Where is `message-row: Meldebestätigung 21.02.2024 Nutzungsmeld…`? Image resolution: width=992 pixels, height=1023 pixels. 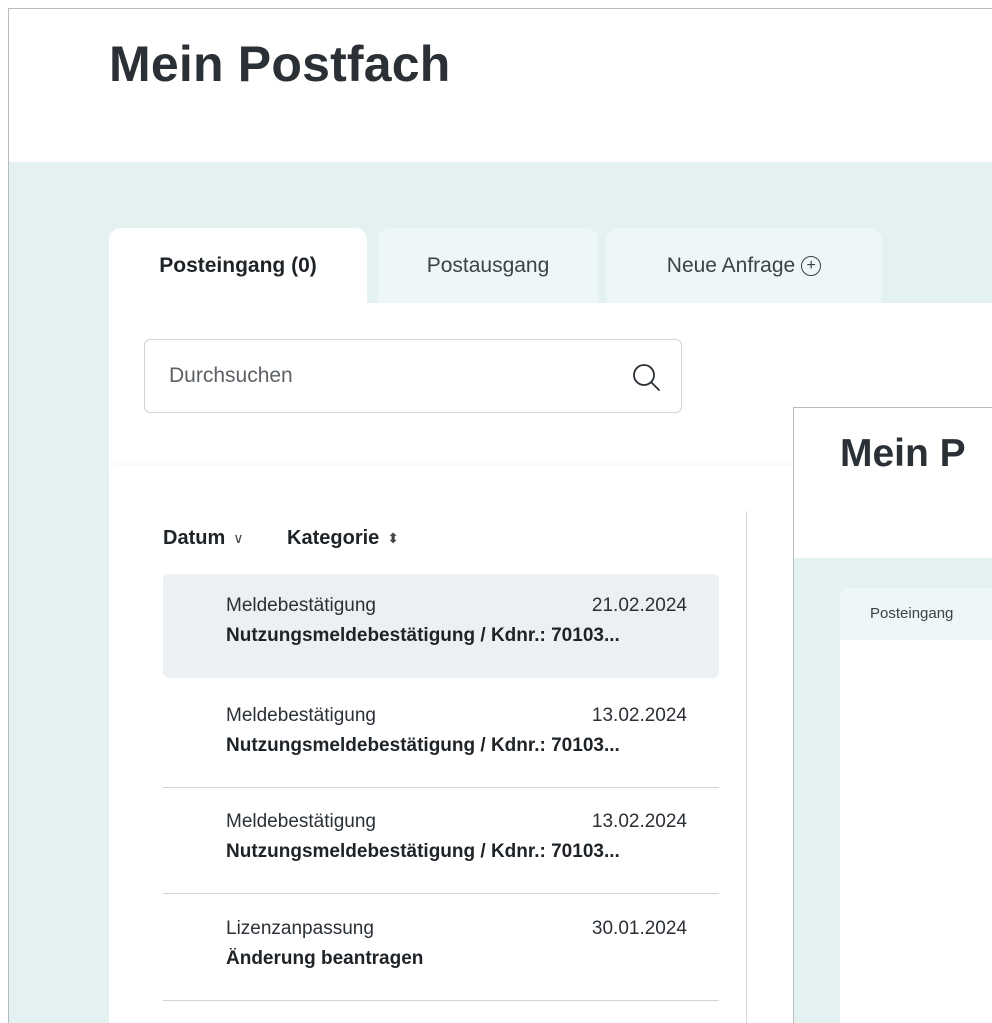 message-row: Meldebestätigung 21.02.2024 Nutzungsmeld… is located at coordinates (441, 626).